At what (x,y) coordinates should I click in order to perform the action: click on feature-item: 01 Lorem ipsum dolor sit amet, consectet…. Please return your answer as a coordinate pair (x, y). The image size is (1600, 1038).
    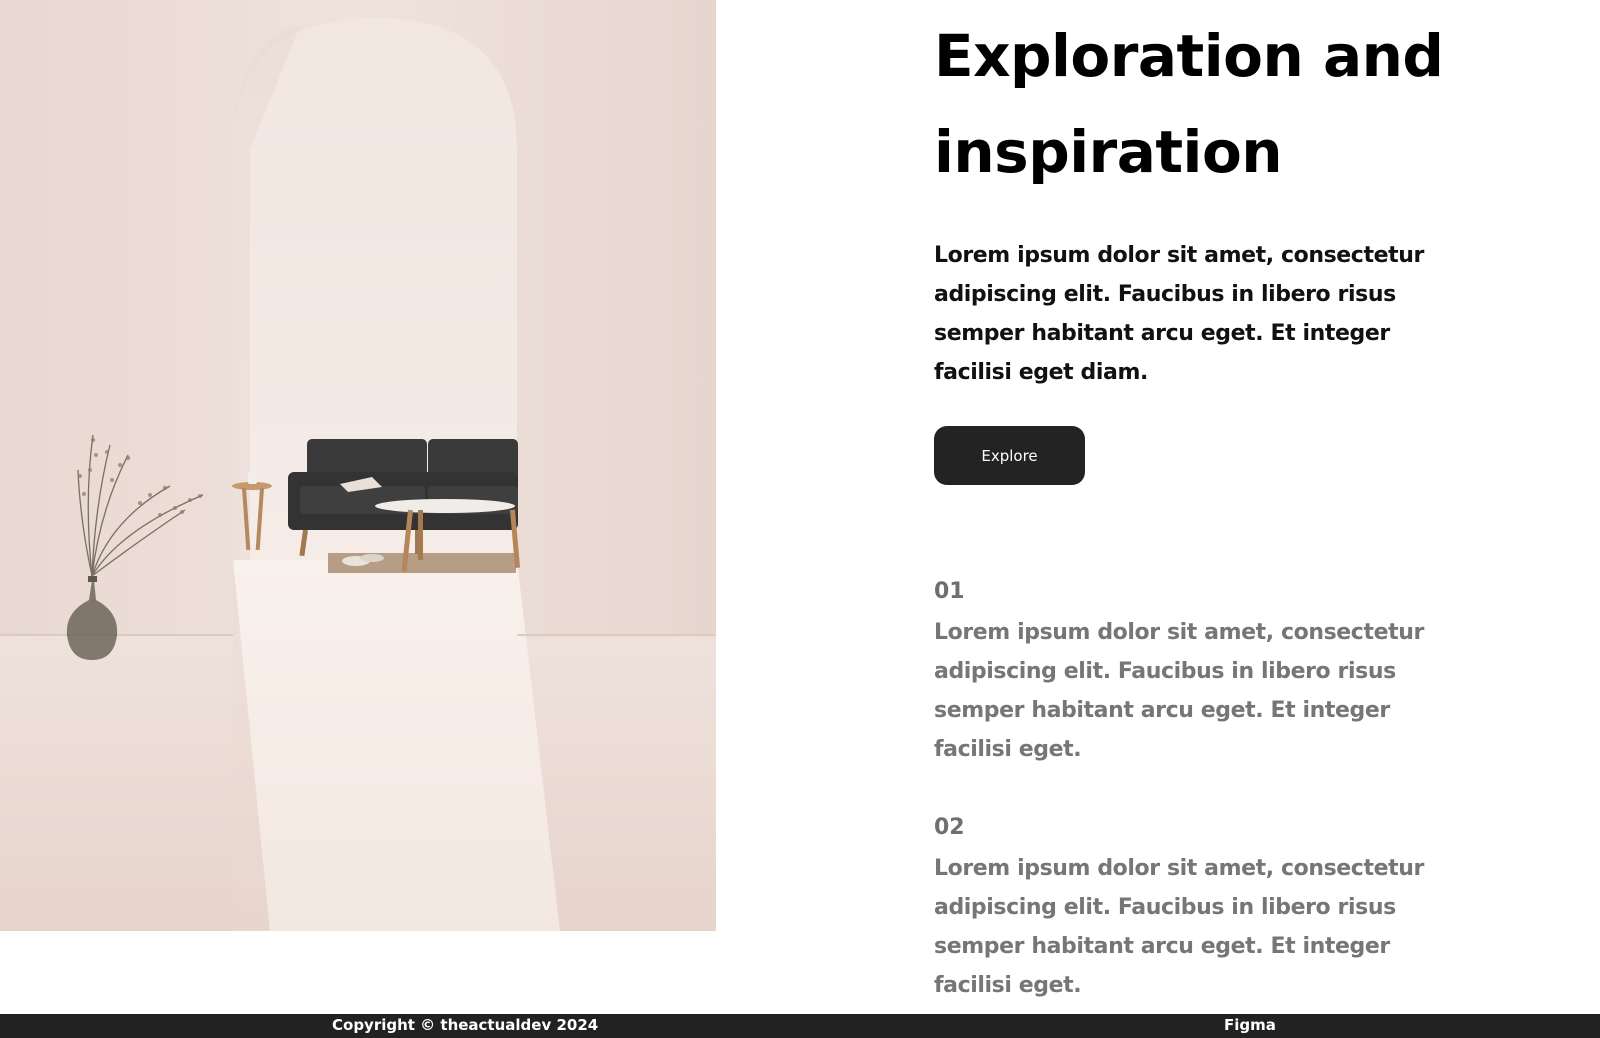
    Looking at the image, I should click on (1214, 673).